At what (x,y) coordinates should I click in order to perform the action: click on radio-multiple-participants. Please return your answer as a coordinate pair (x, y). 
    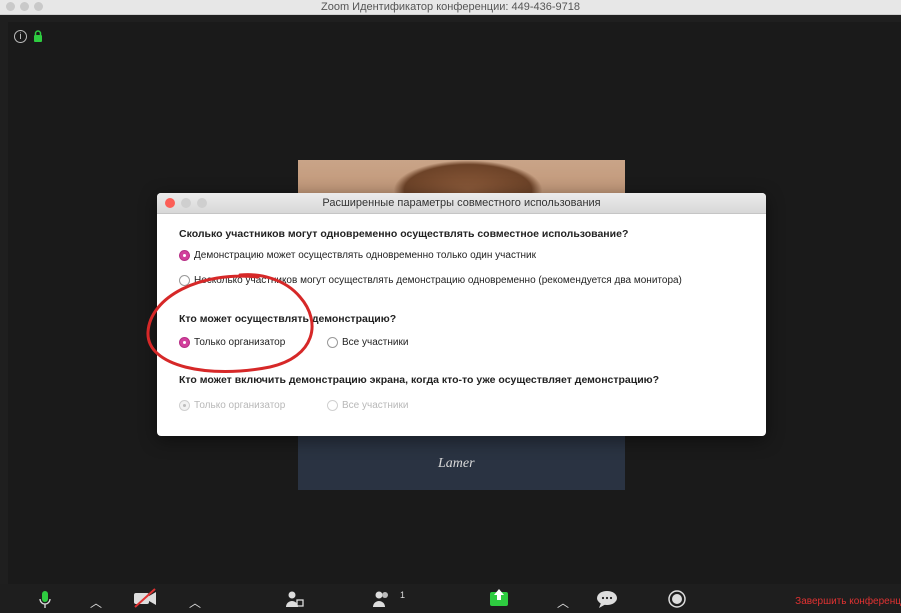
    Looking at the image, I should click on (184, 280).